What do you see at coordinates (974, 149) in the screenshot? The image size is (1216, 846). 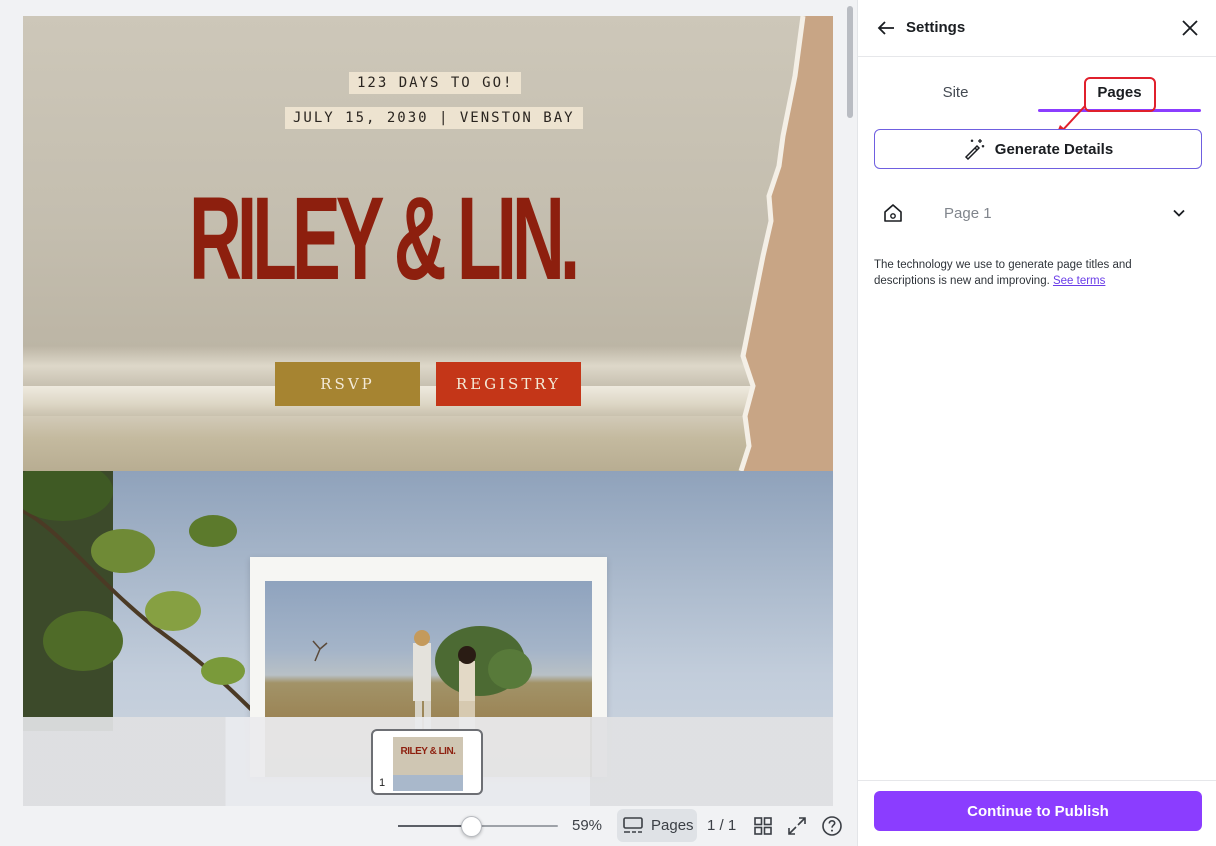 I see `magic-wand-icon` at bounding box center [974, 149].